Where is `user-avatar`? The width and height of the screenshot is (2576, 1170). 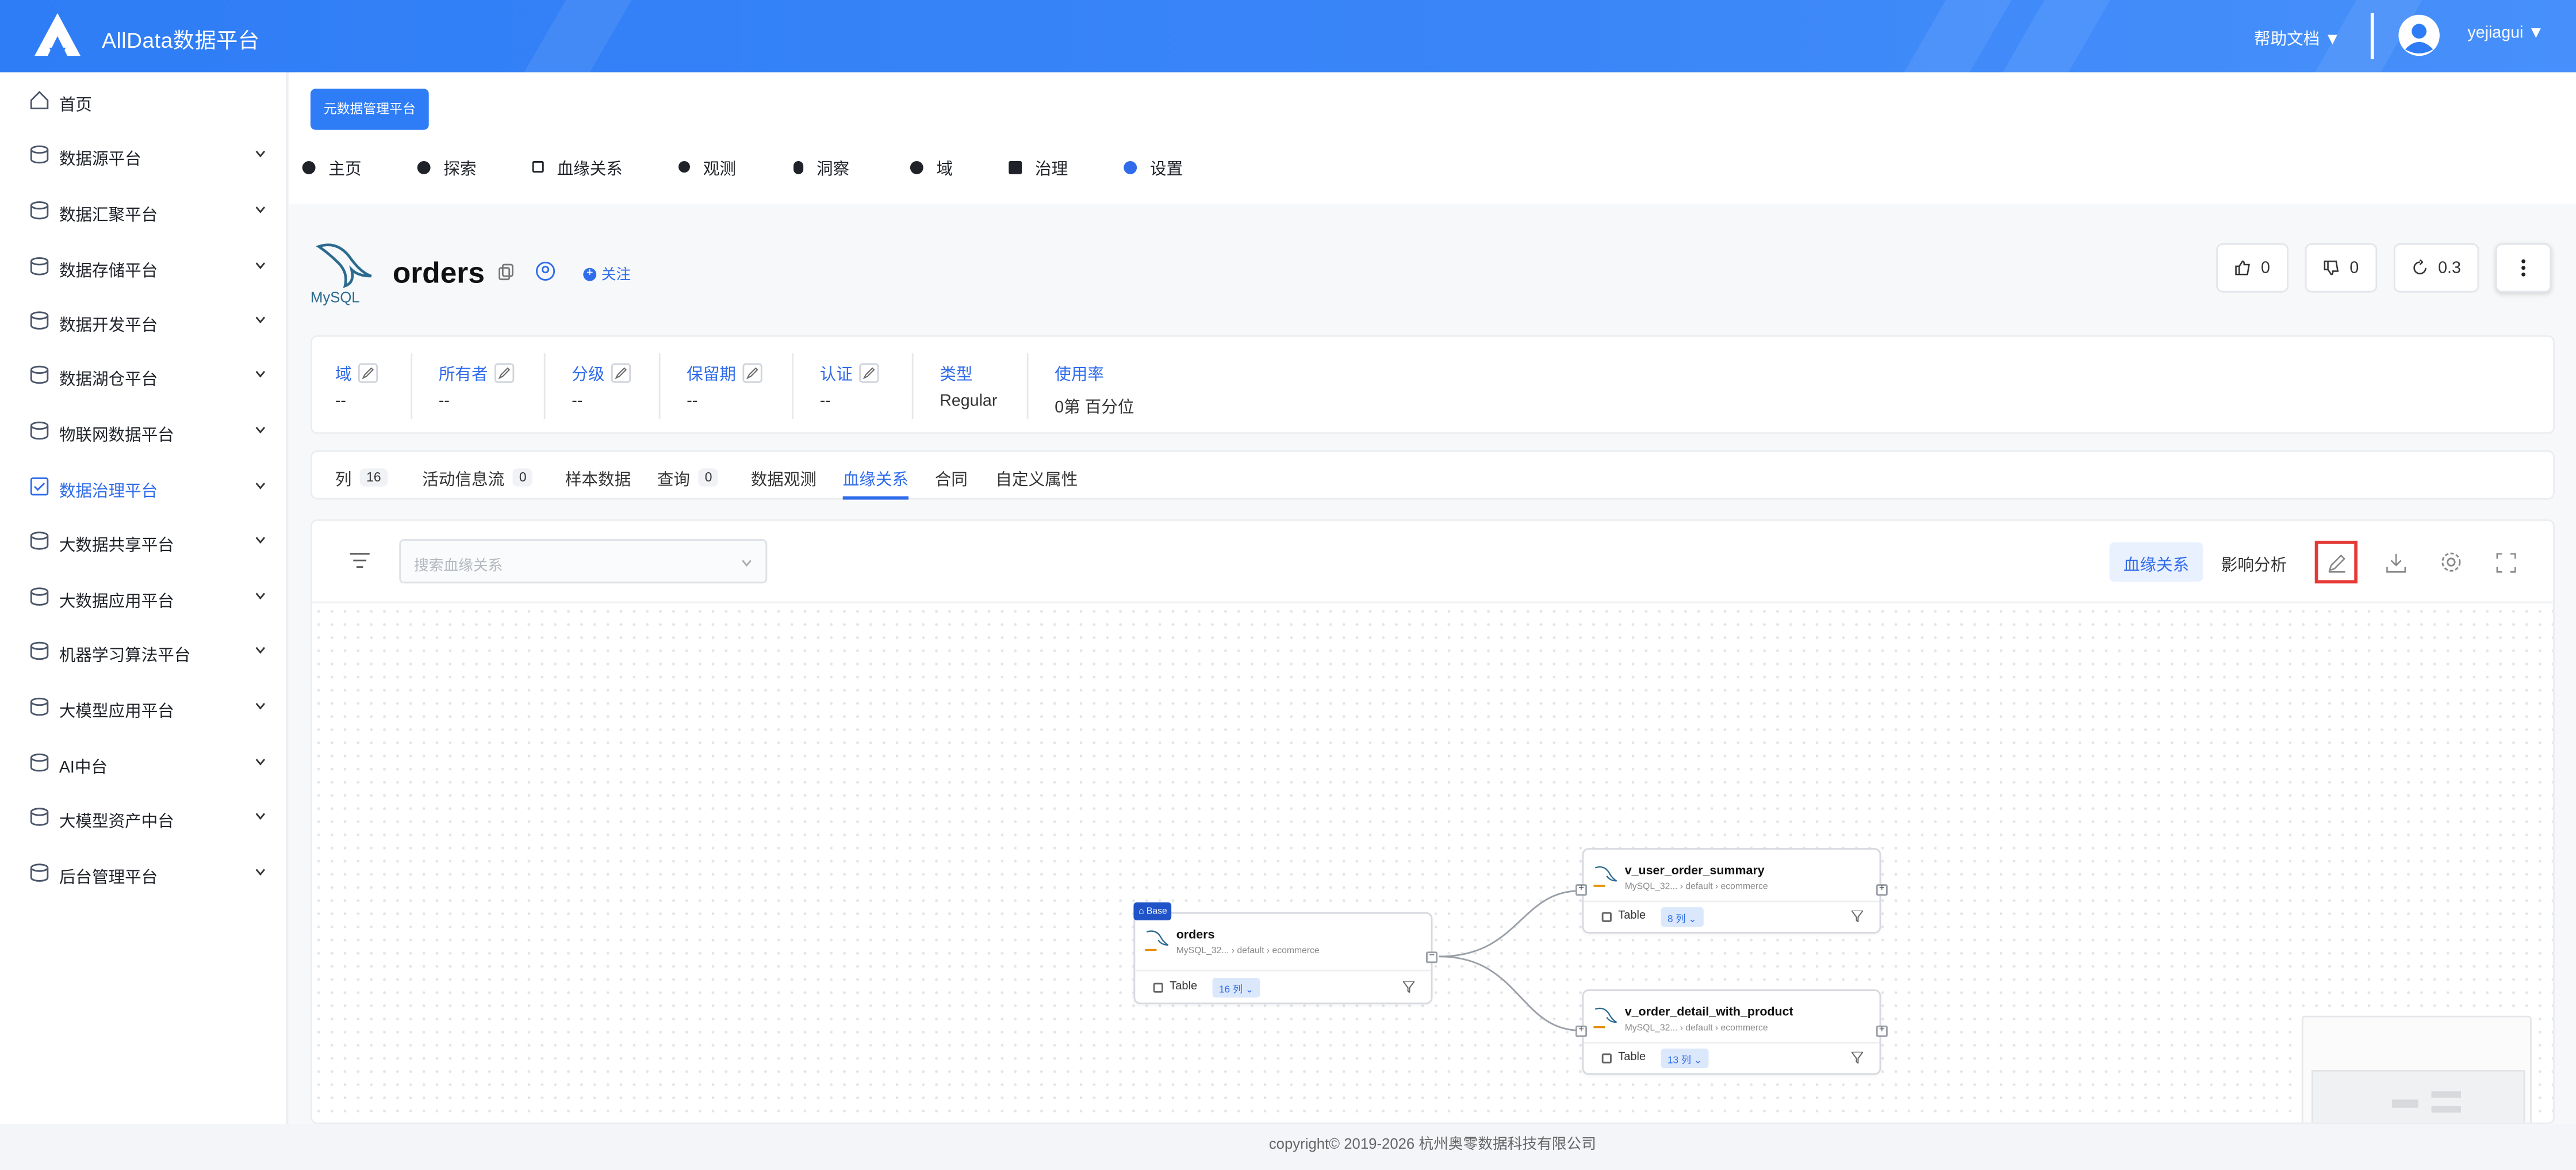
user-avatar is located at coordinates (2419, 35).